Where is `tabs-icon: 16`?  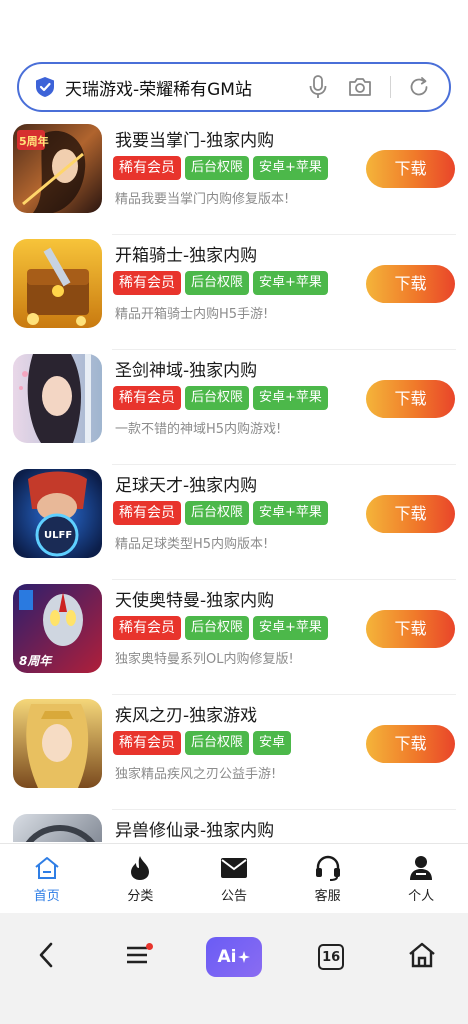 tabs-icon: 16 is located at coordinates (331, 957).